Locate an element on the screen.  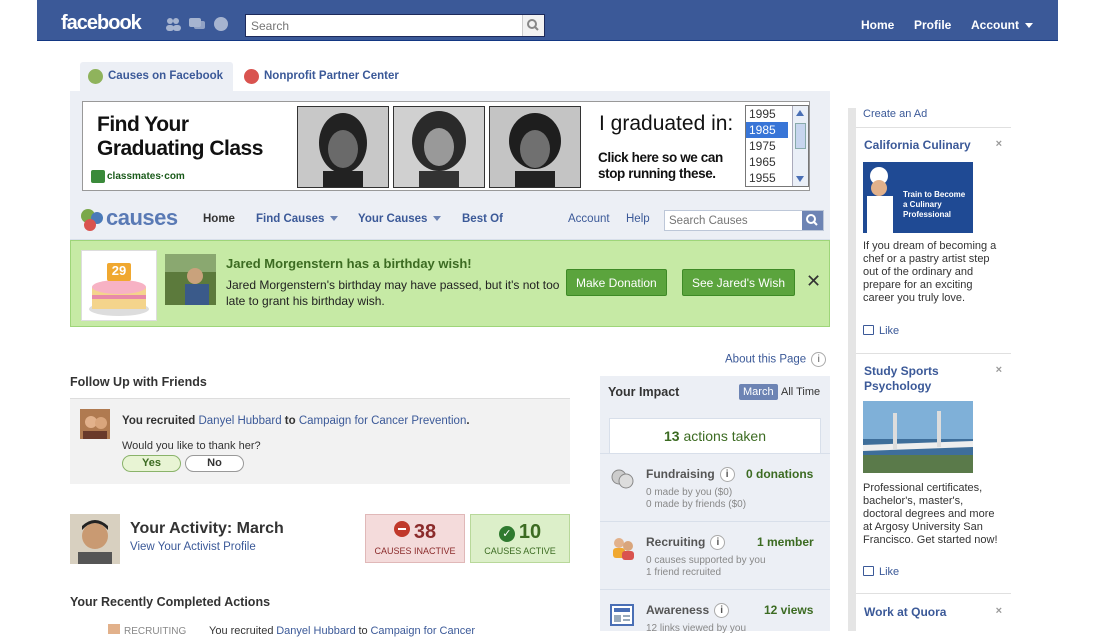
thumbs-up-icon is located at coordinates (868, 571).